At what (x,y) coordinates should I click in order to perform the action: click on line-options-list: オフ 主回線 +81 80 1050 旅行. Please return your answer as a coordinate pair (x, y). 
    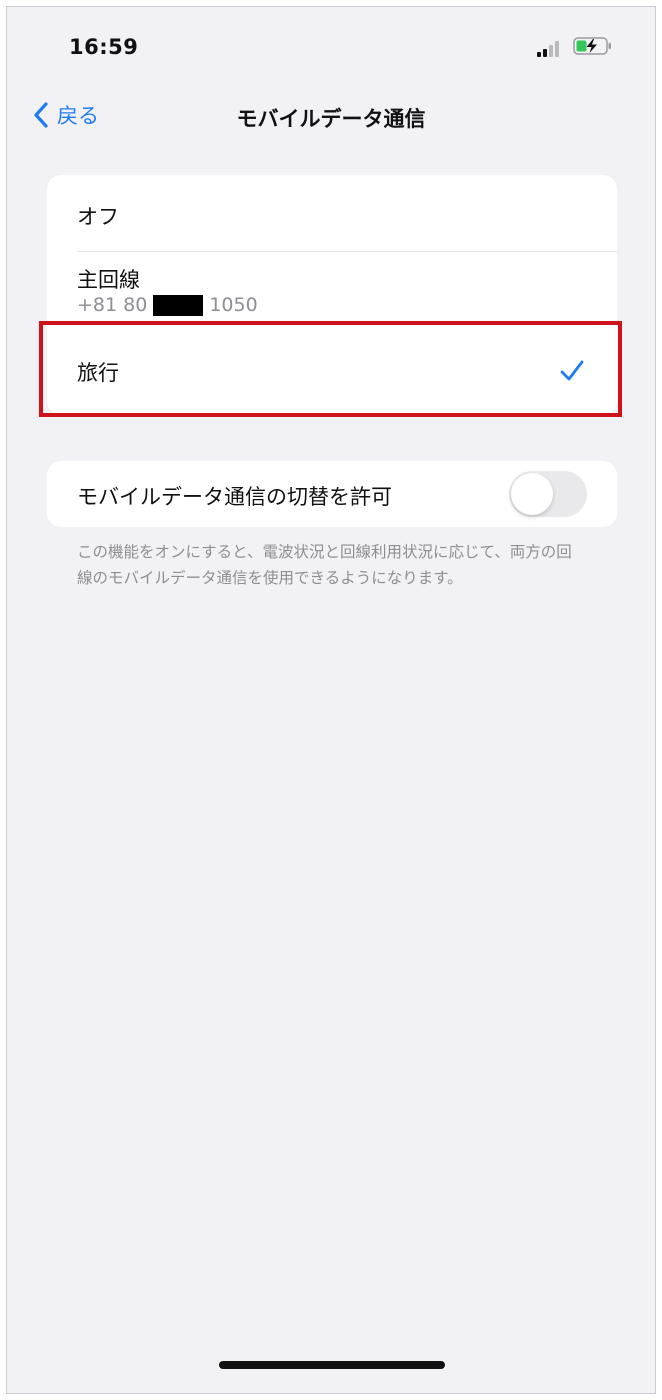
    Looking at the image, I should click on (332, 295).